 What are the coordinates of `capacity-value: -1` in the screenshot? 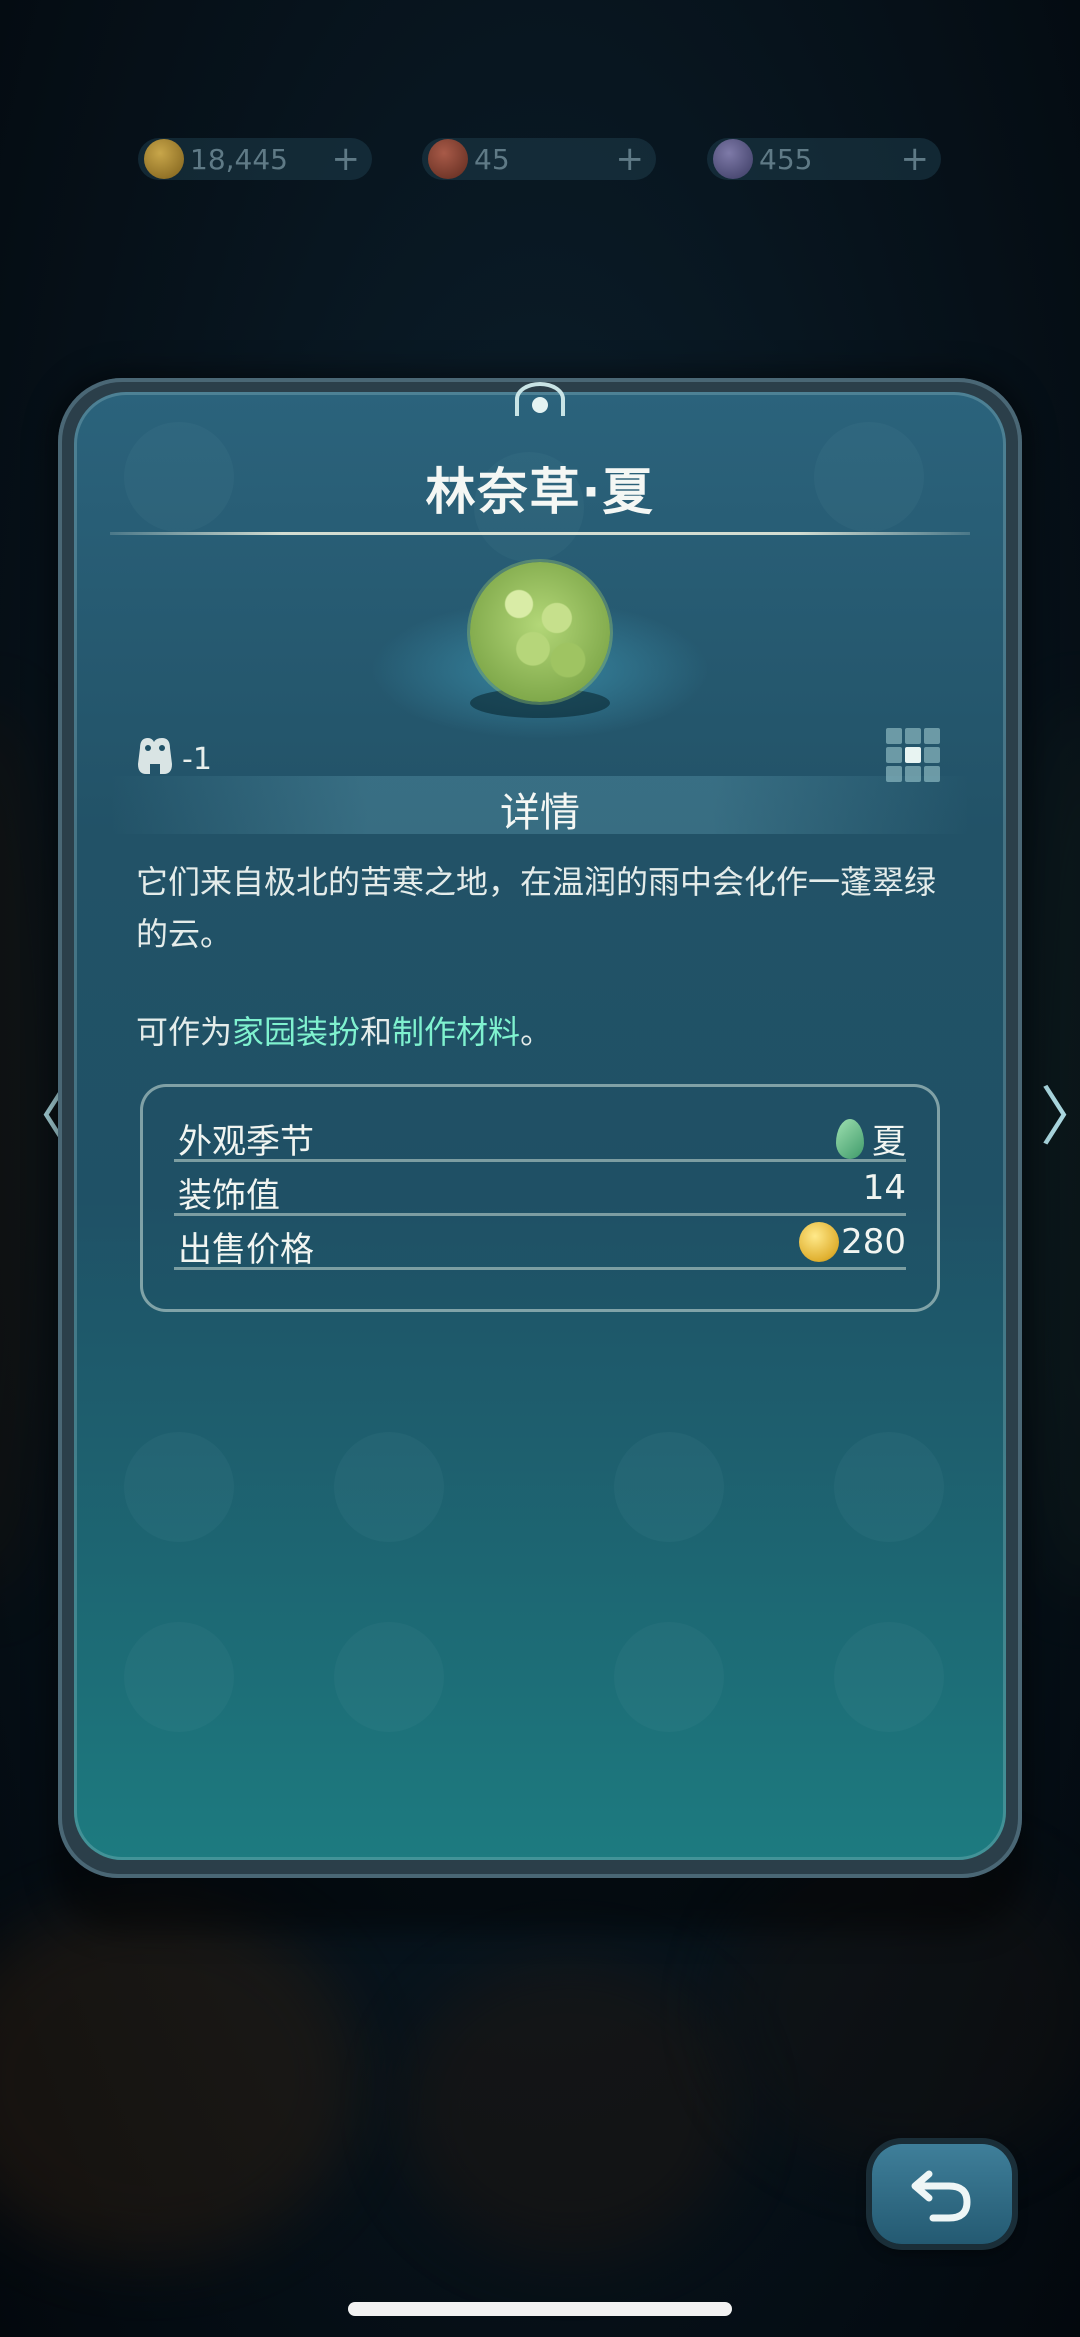 It's located at (197, 759).